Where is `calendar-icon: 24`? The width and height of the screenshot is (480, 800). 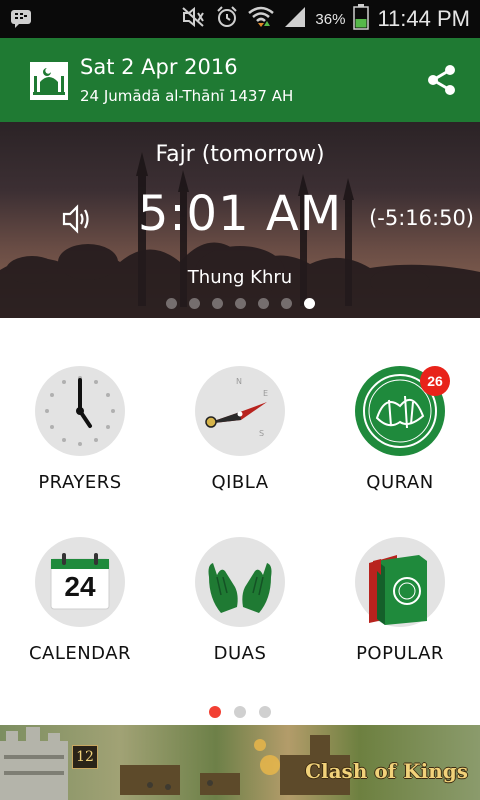
calendar-icon: 24 is located at coordinates (80, 582).